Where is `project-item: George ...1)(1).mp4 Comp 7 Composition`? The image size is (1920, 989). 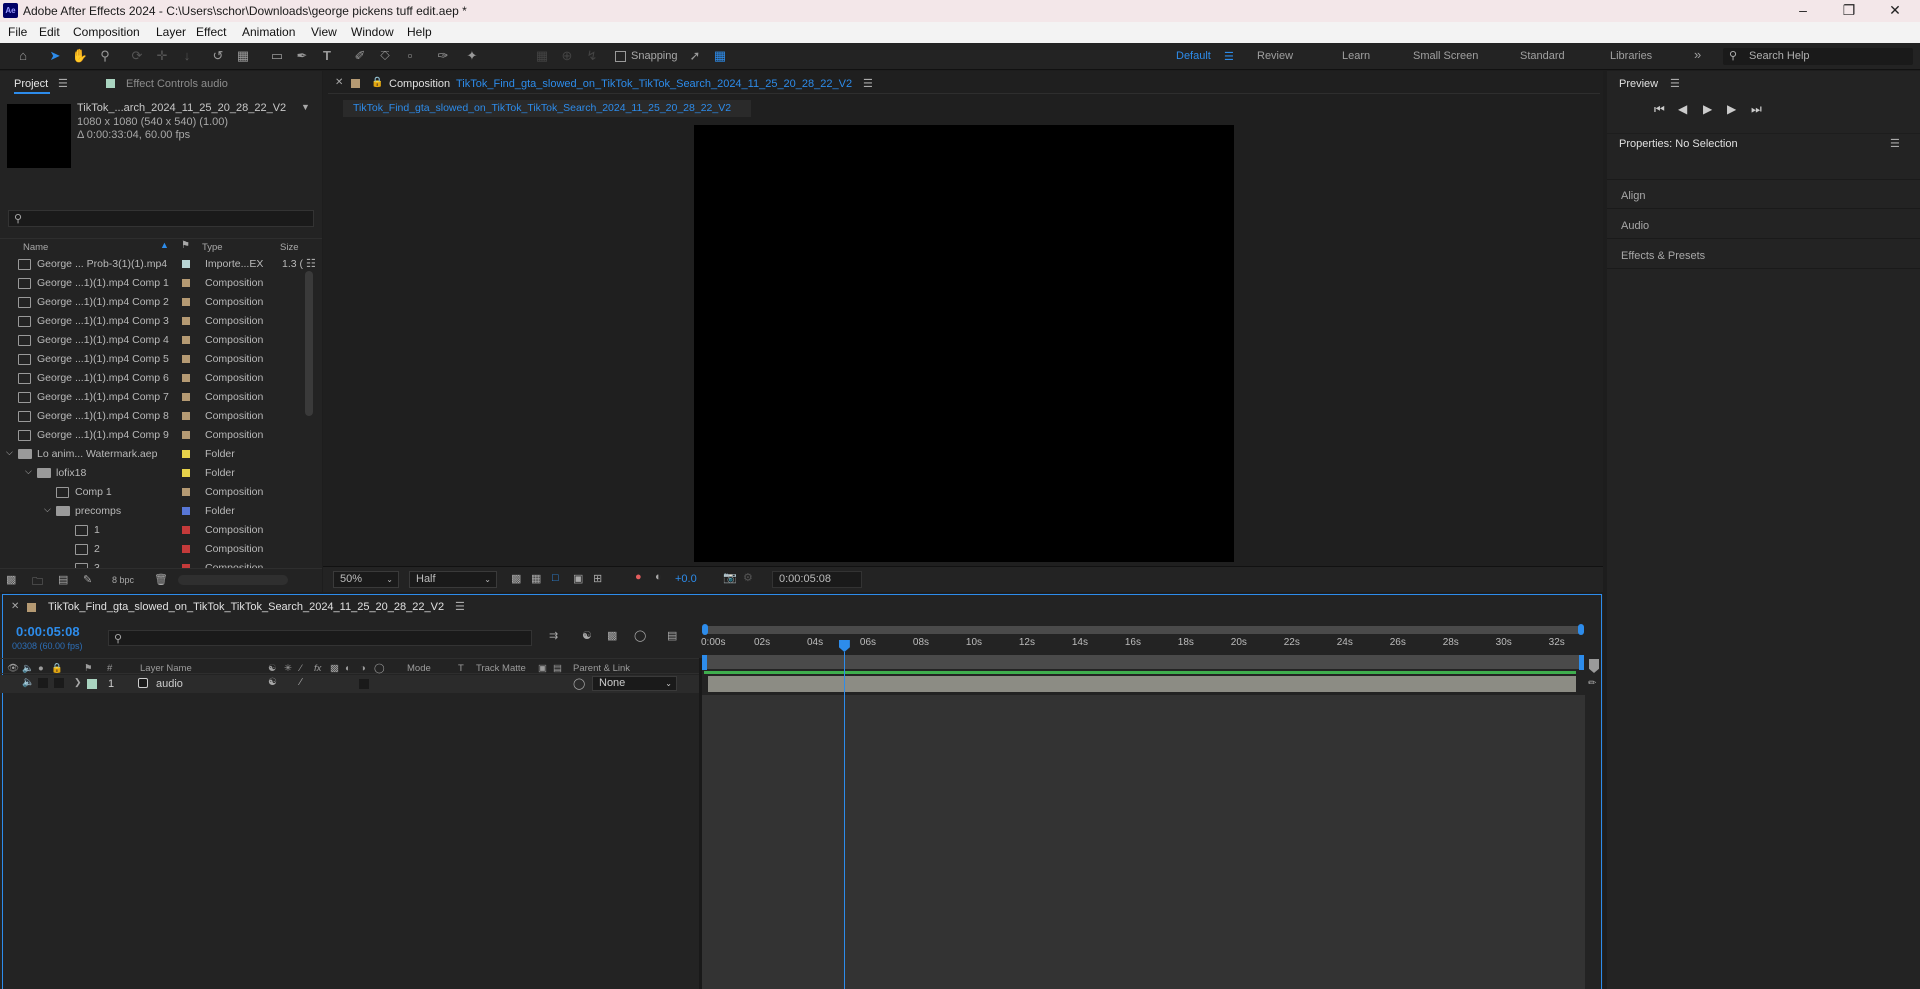
project-item: George ...1)(1).mp4 Comp 7 Composition is located at coordinates (152, 397).